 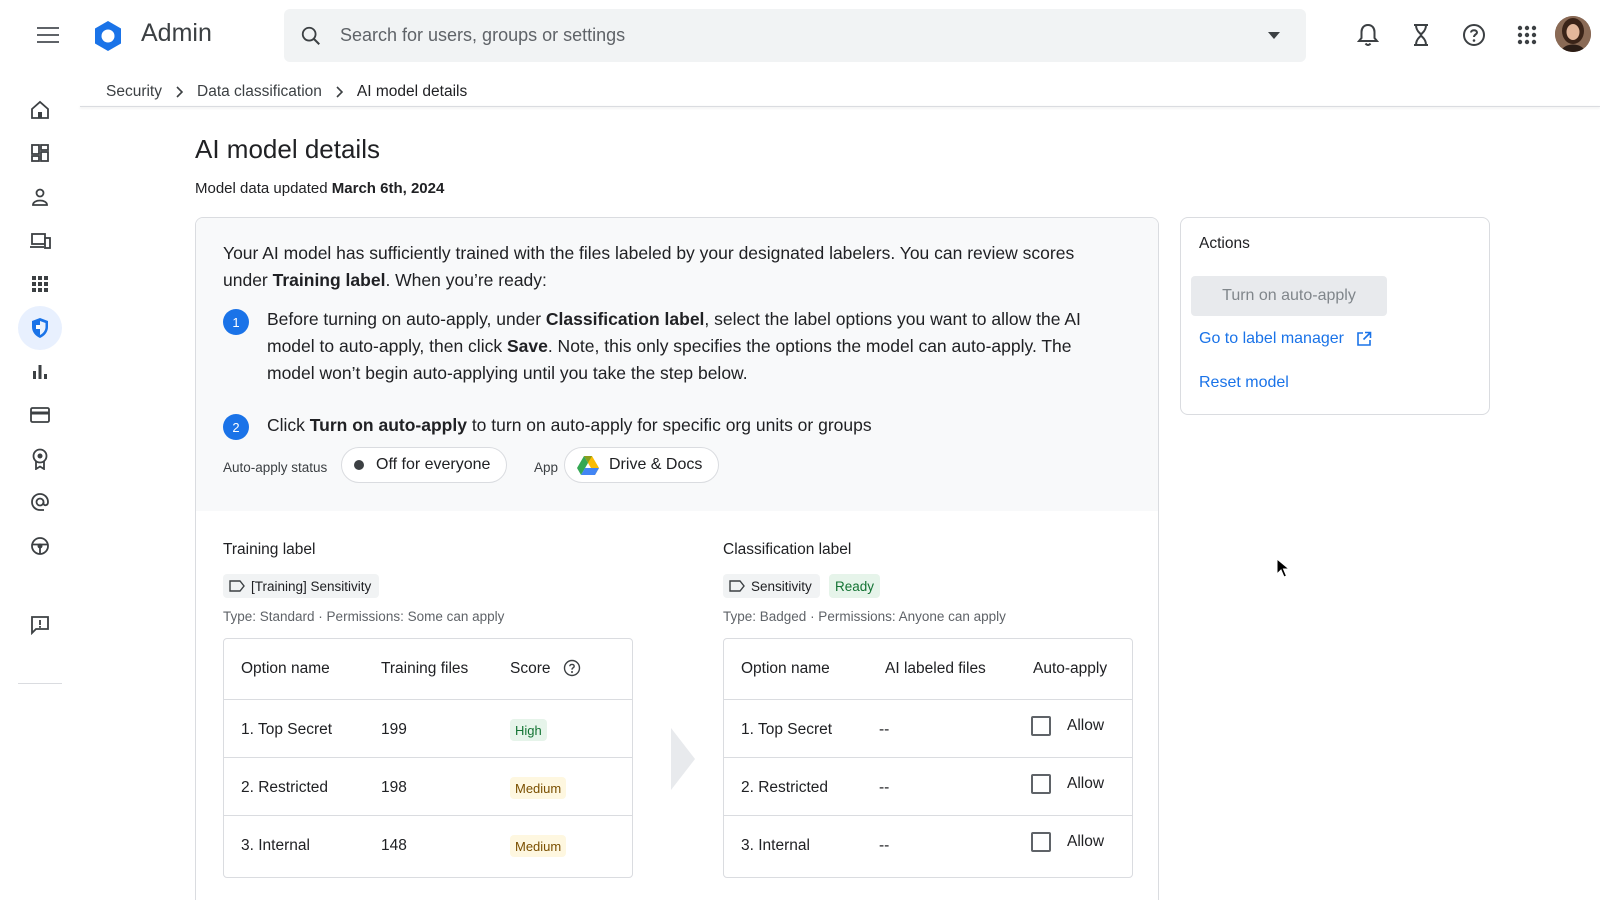 What do you see at coordinates (935, 668) in the screenshot?
I see `column-header: AI labeled files` at bounding box center [935, 668].